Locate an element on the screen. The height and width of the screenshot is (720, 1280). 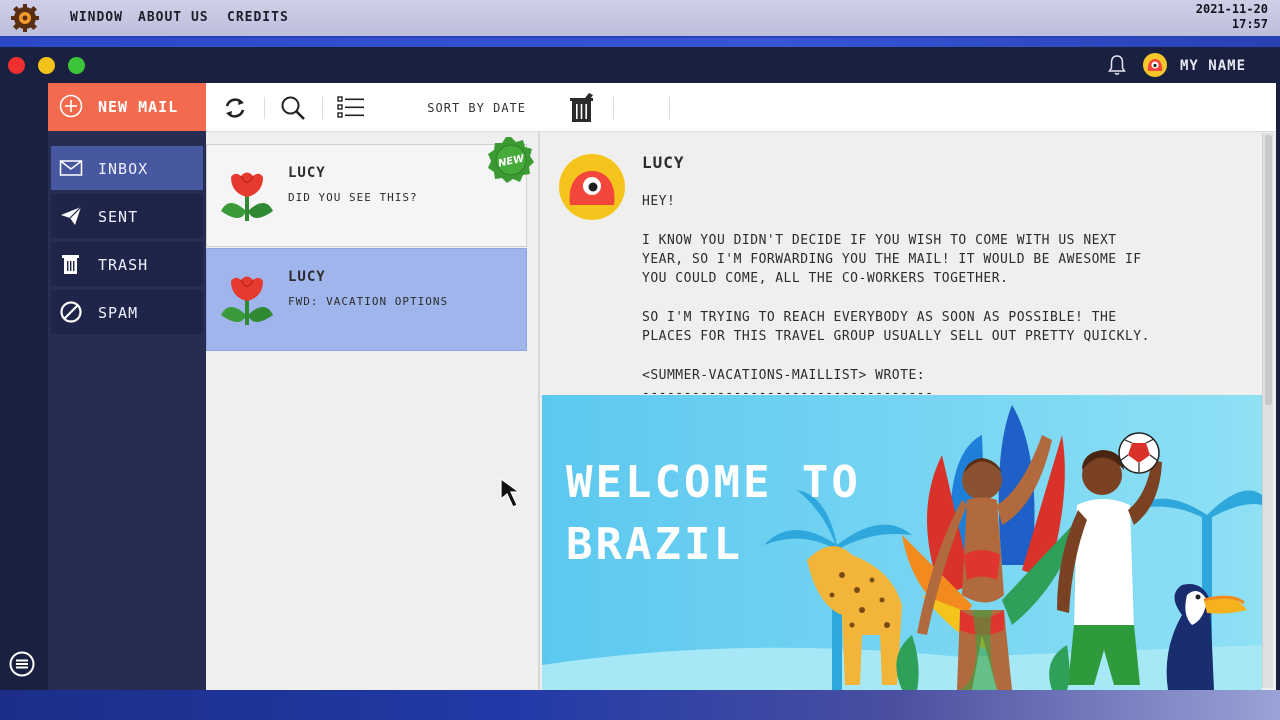
user-avatar is located at coordinates (1155, 65).